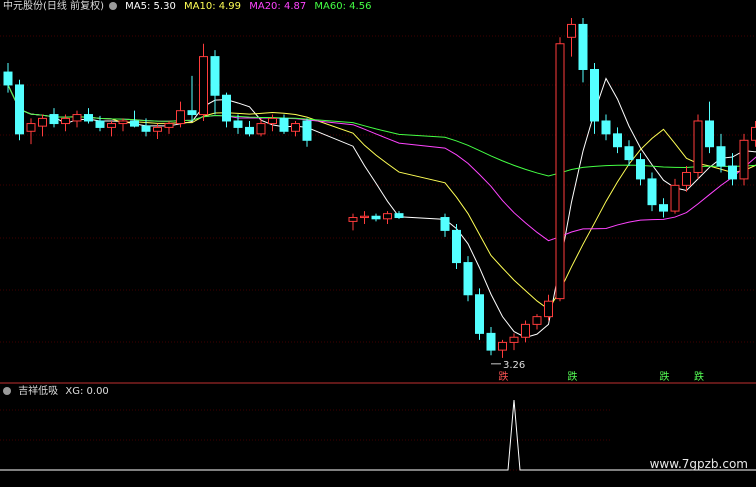  I want to click on ma5-label: MA5: 5.30, so click(150, 6).